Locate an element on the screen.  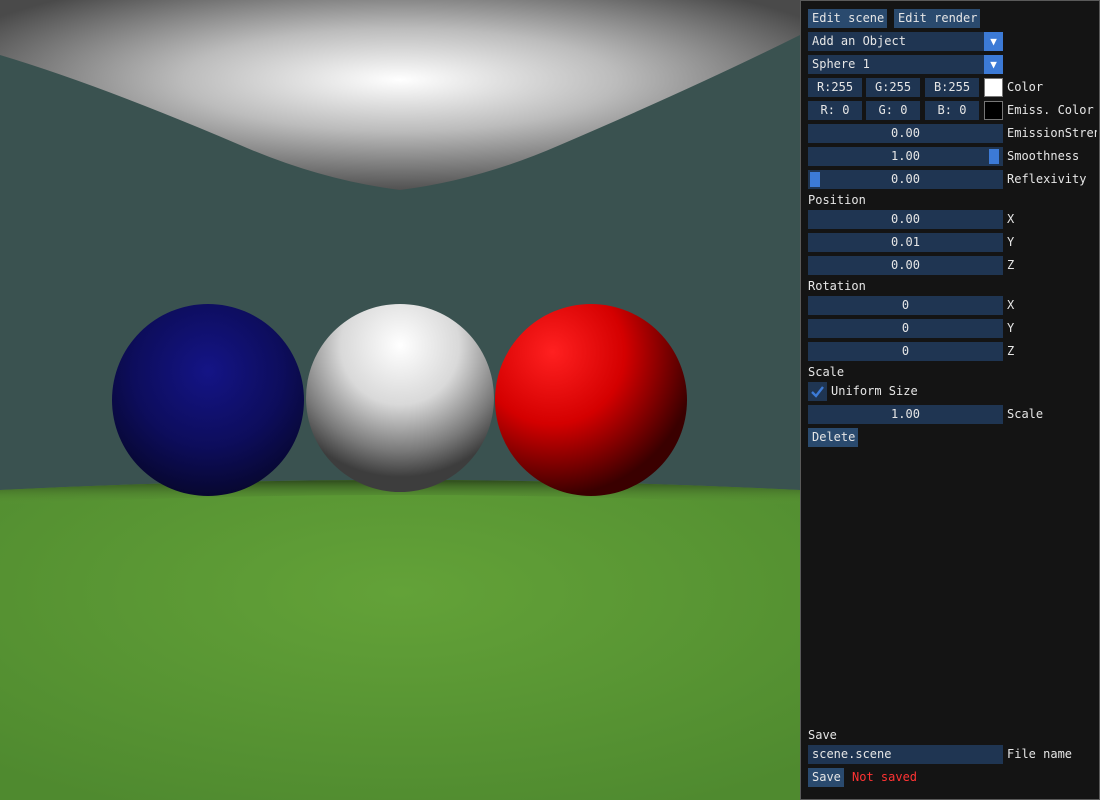
smoothness-slider: 1.00 is located at coordinates (905, 156).